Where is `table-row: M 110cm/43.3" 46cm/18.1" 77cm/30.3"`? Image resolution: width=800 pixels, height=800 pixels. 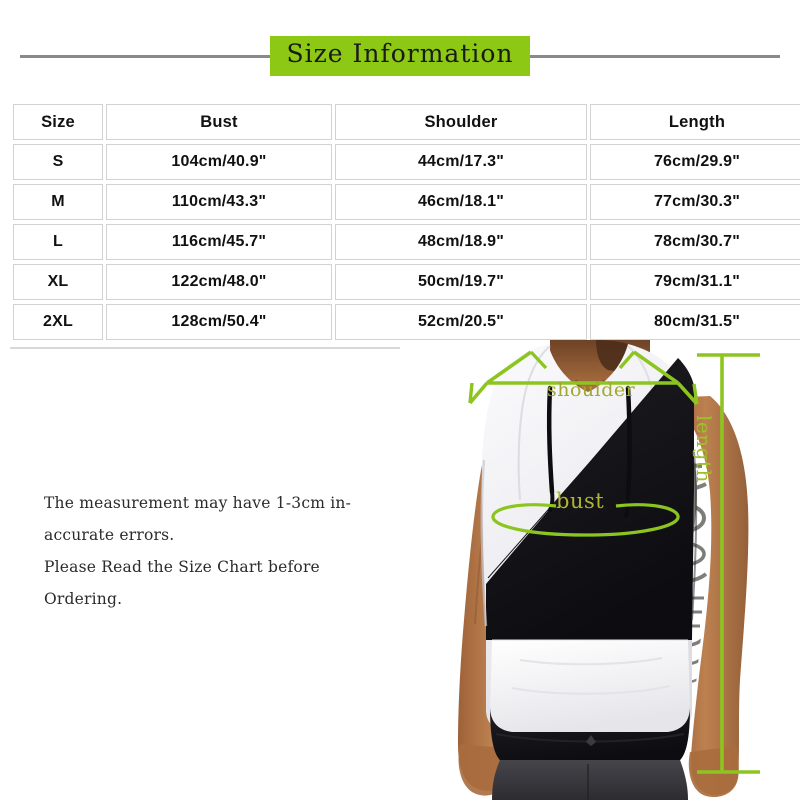
table-row: M 110cm/43.3" 46cm/18.1" 77cm/30.3" is located at coordinates (406, 202).